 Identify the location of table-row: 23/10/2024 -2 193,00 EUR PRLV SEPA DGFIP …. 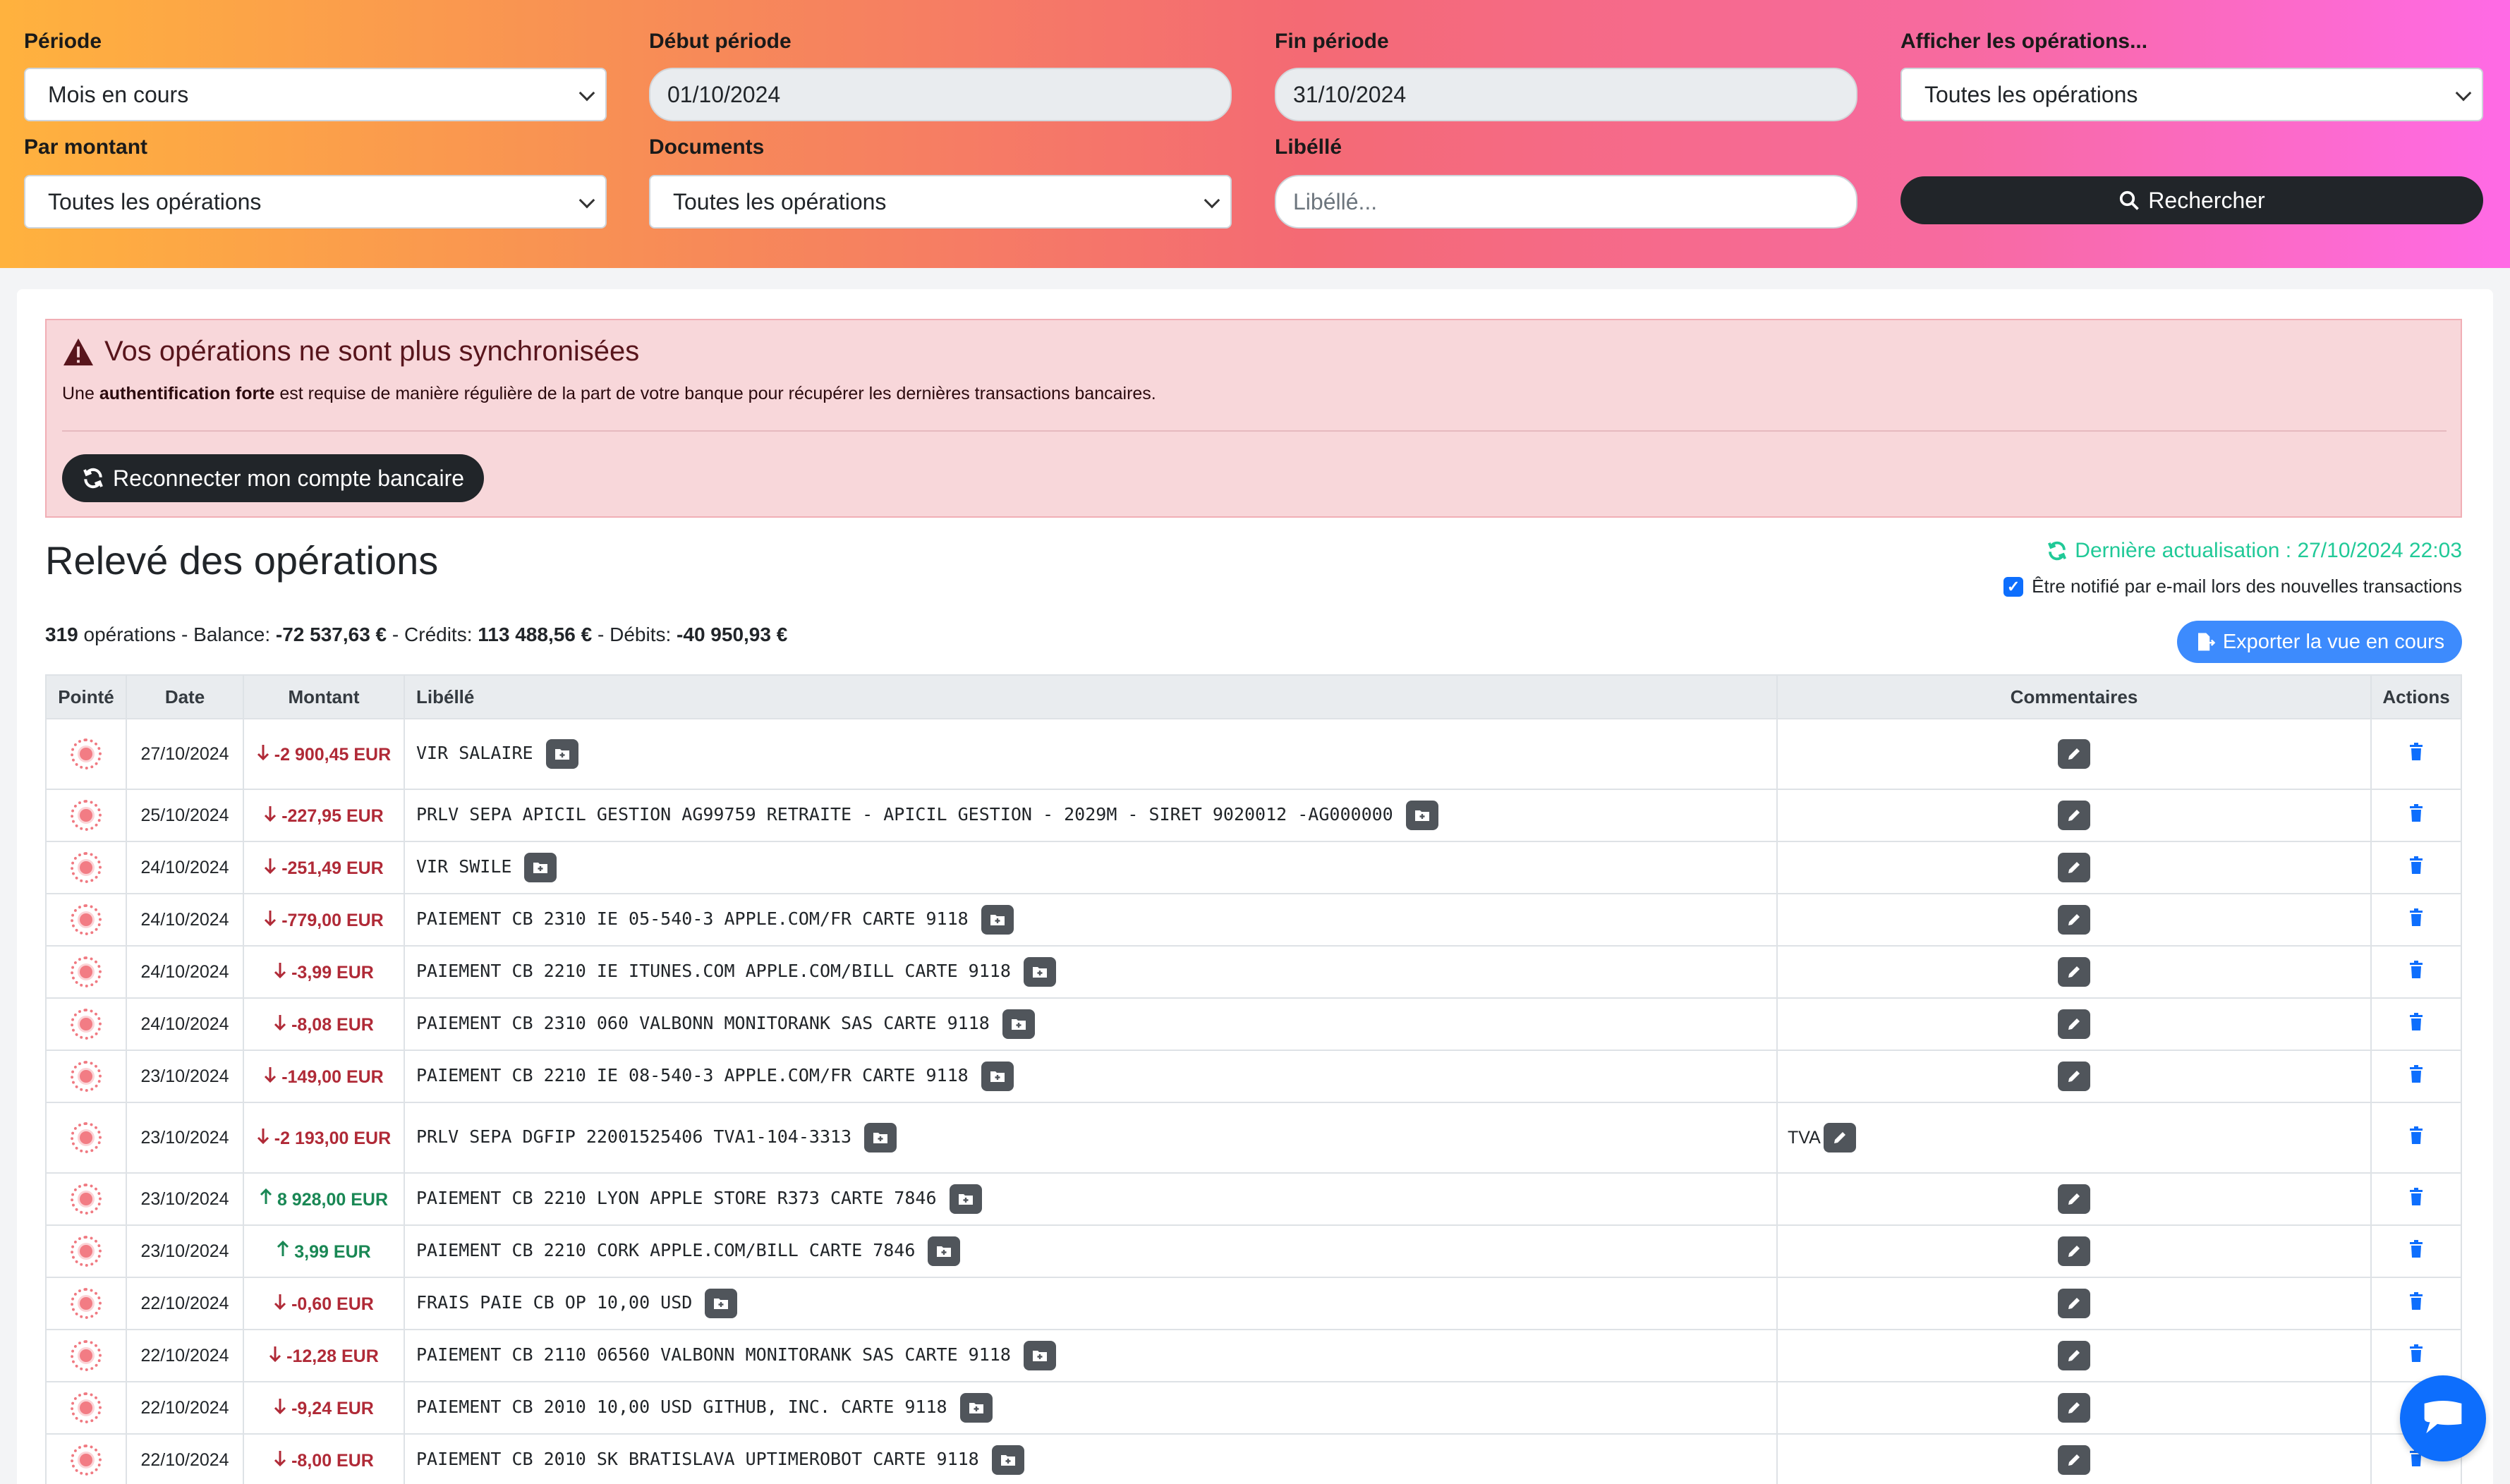
(1253, 1138).